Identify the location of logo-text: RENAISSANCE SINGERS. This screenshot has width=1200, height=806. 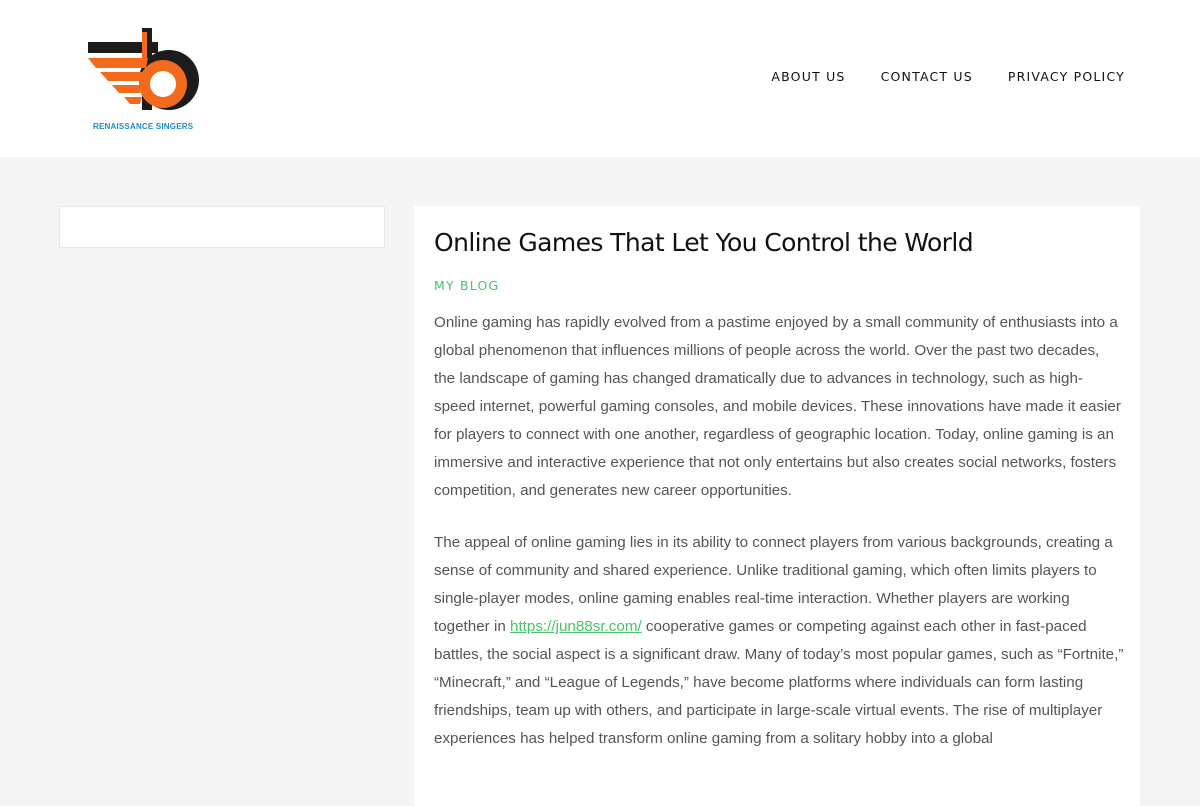
(143, 126).